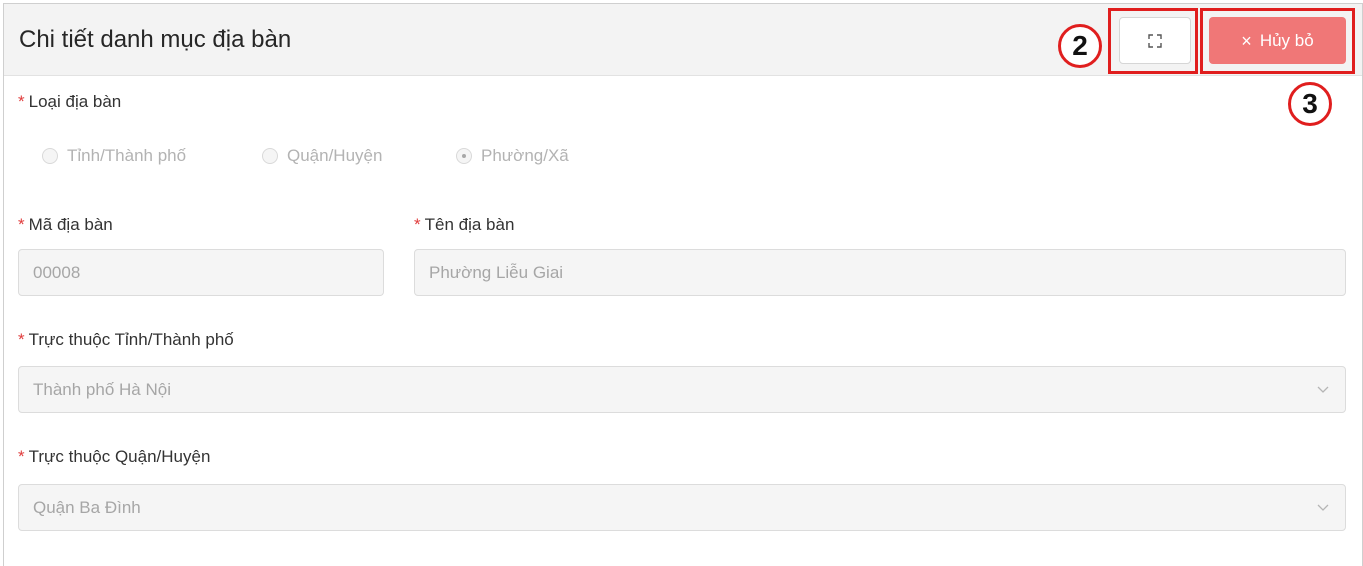 This screenshot has width=1363, height=566. Describe the element at coordinates (512, 156) in the screenshot. I see `radio-ward: Phường/Xã` at that location.